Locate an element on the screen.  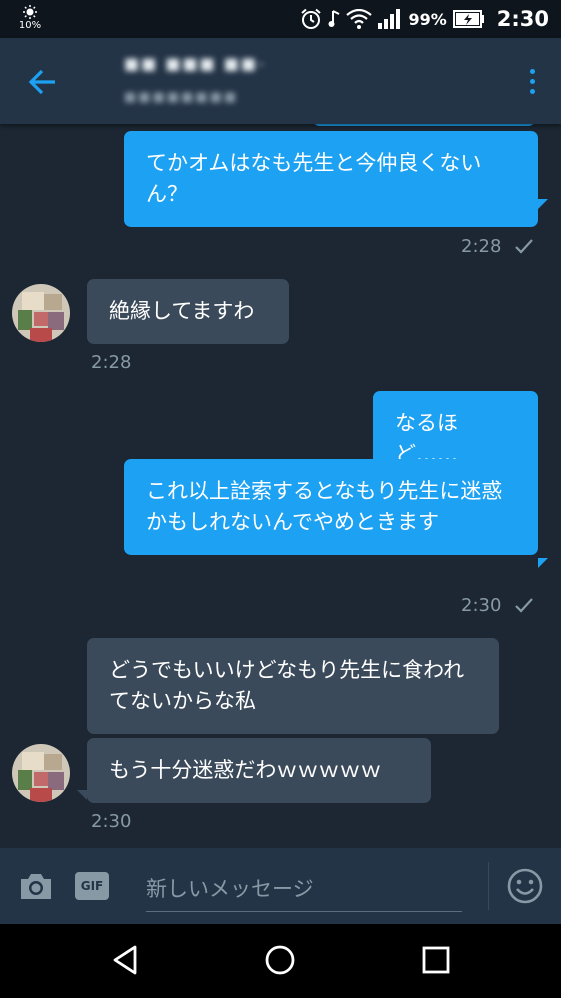
circle-home-icon is located at coordinates (280, 960).